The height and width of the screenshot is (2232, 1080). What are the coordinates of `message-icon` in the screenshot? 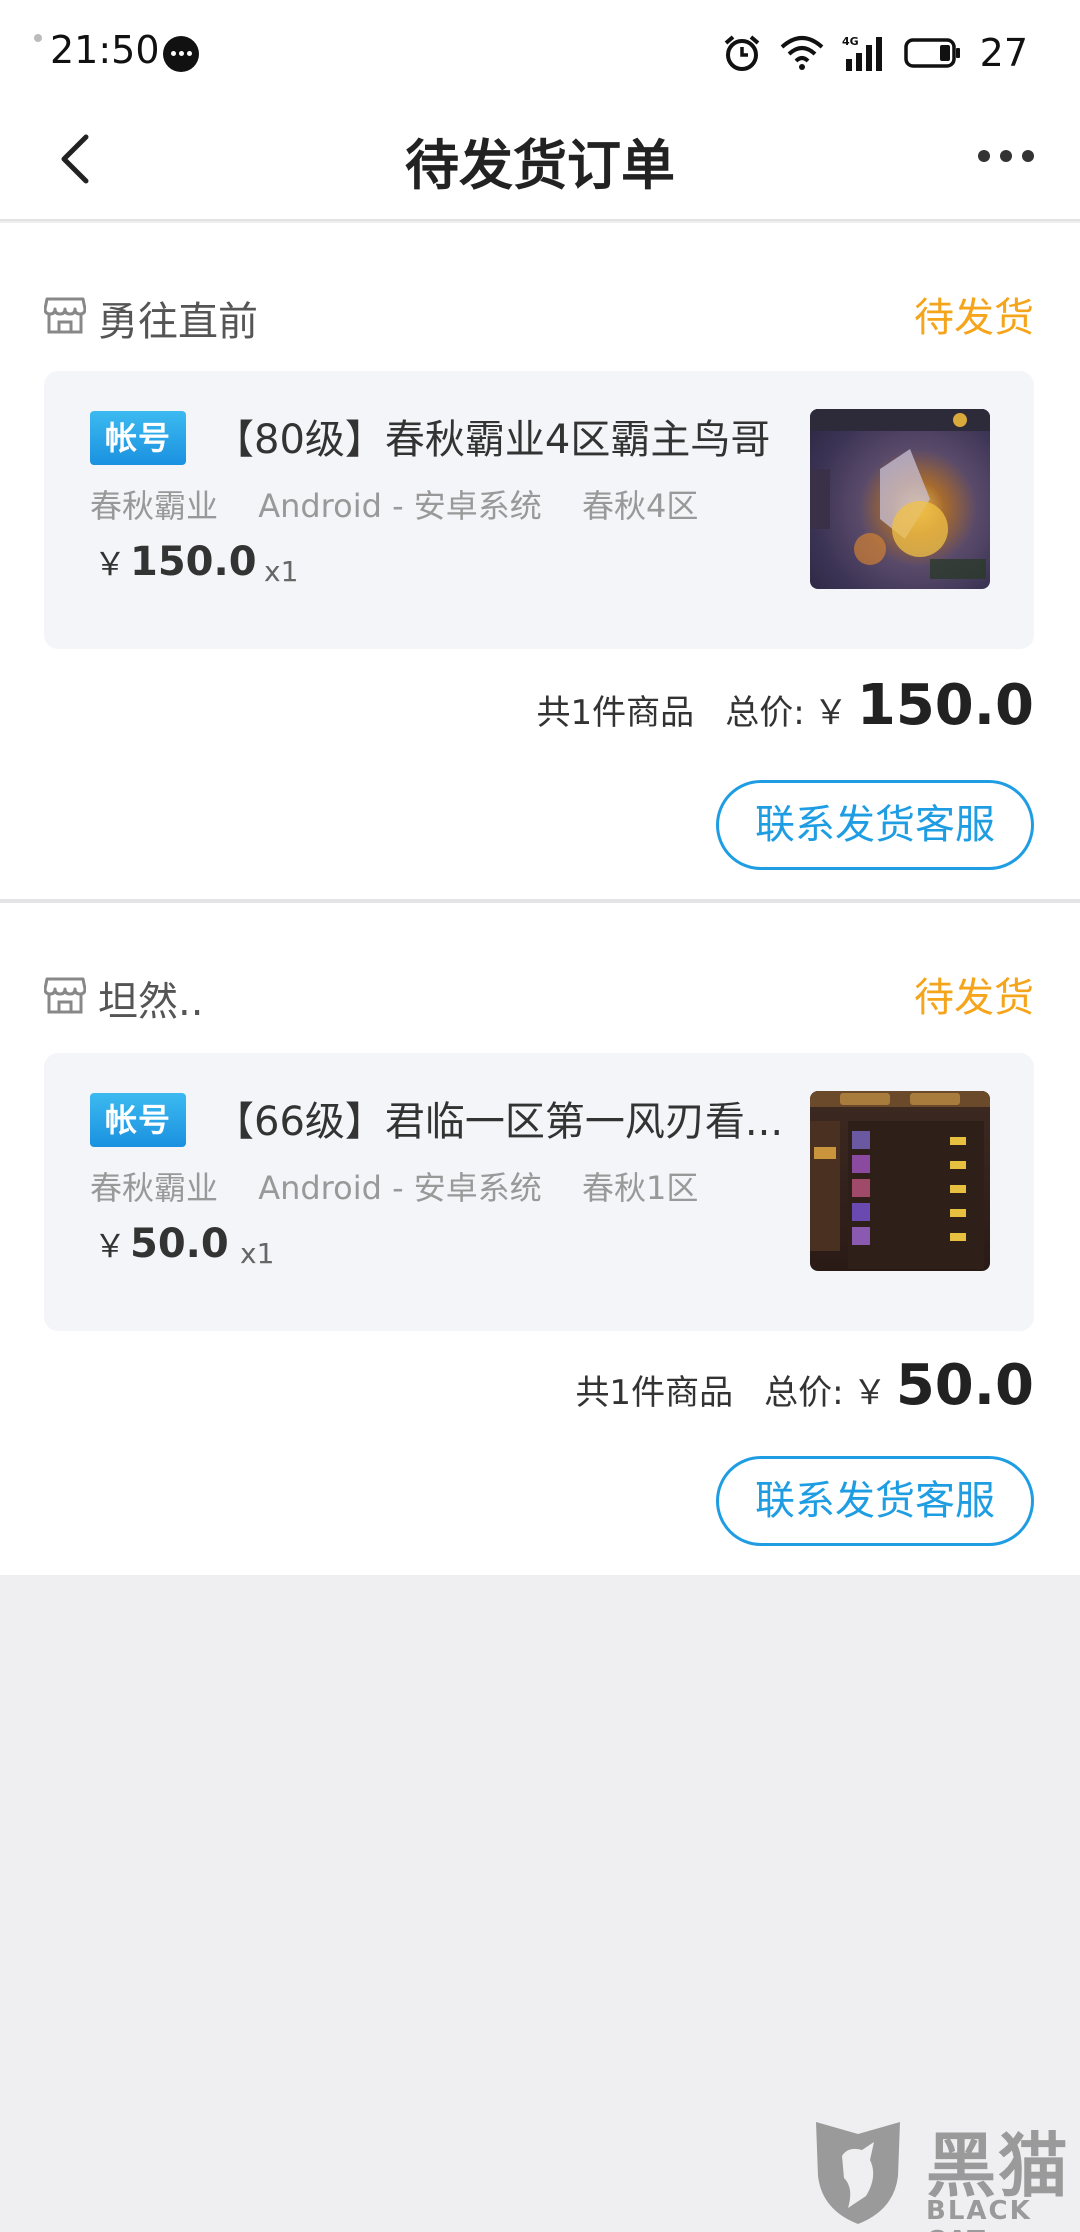 It's located at (181, 54).